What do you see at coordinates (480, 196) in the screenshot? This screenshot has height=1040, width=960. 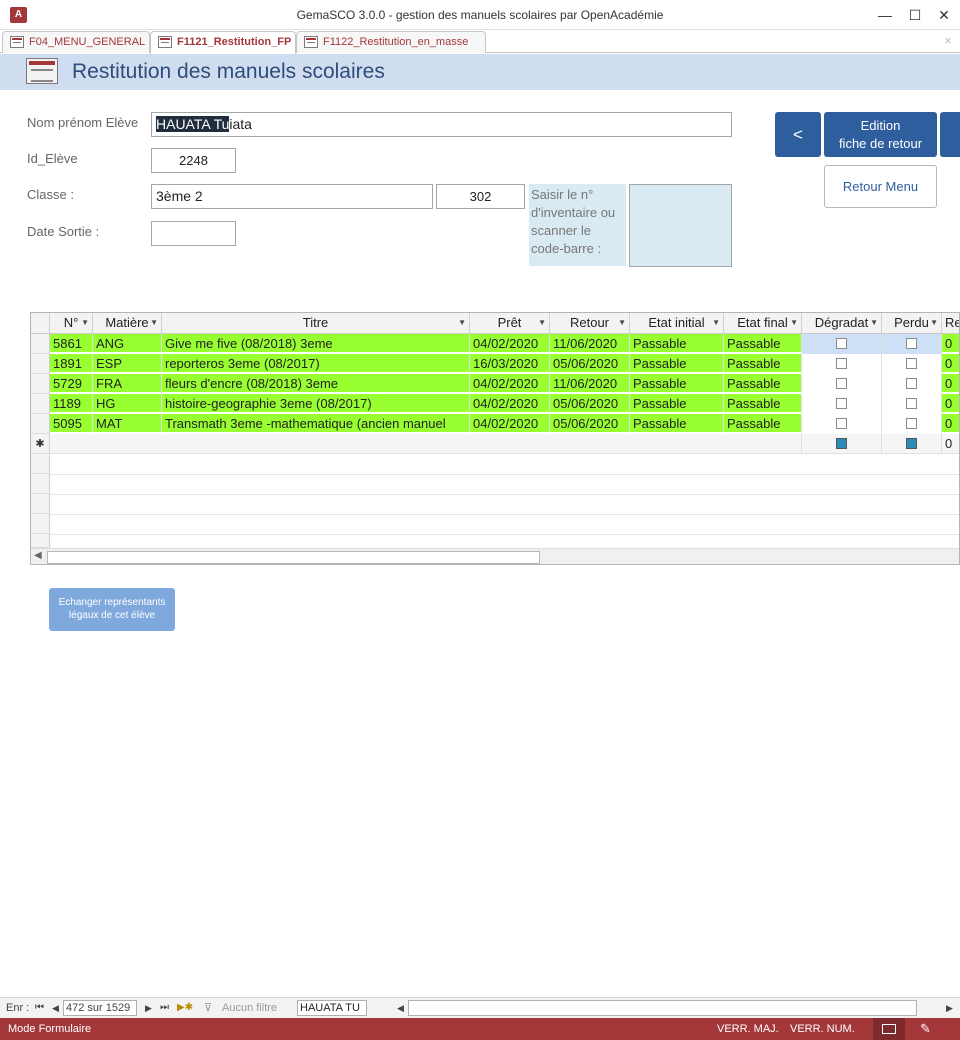 I see `classe-code-field: 302` at bounding box center [480, 196].